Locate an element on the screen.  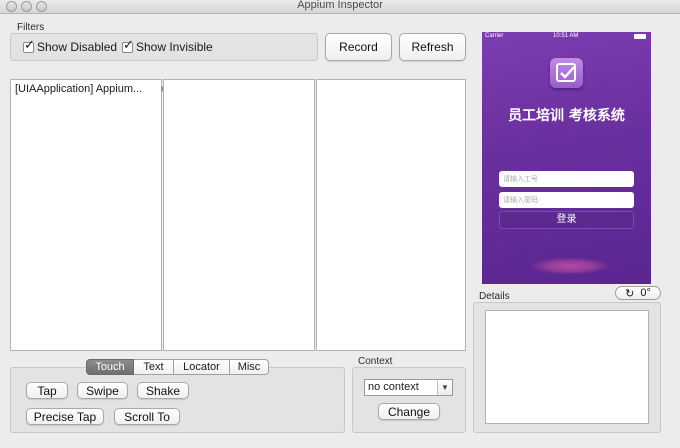
login-button: 登录 is located at coordinates (566, 220).